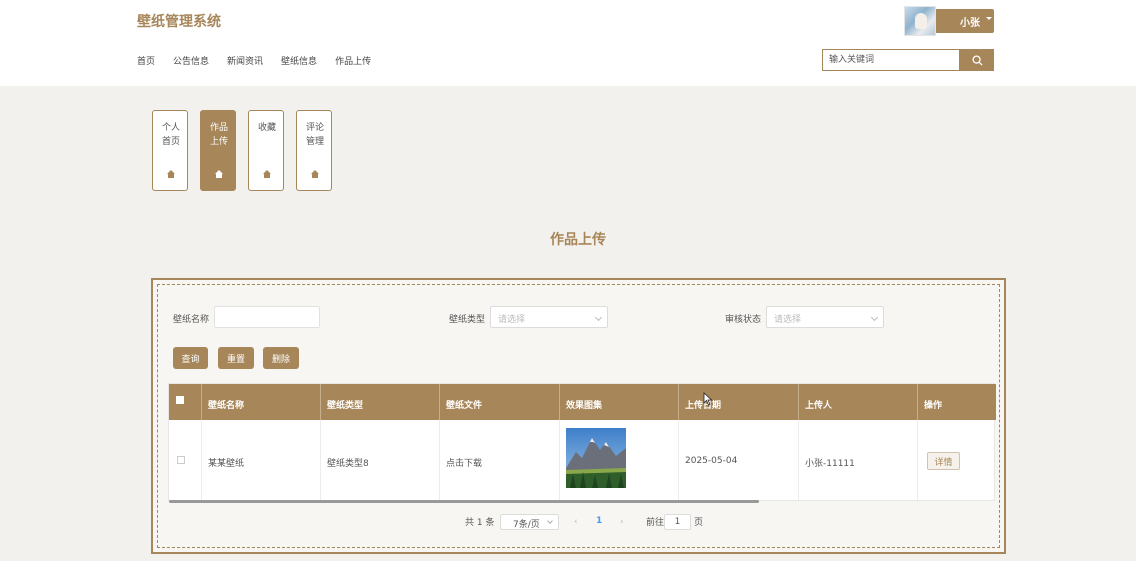 The width and height of the screenshot is (1136, 561). Describe the element at coordinates (380, 460) in the screenshot. I see `cell-type: 壁纸类型8` at that location.